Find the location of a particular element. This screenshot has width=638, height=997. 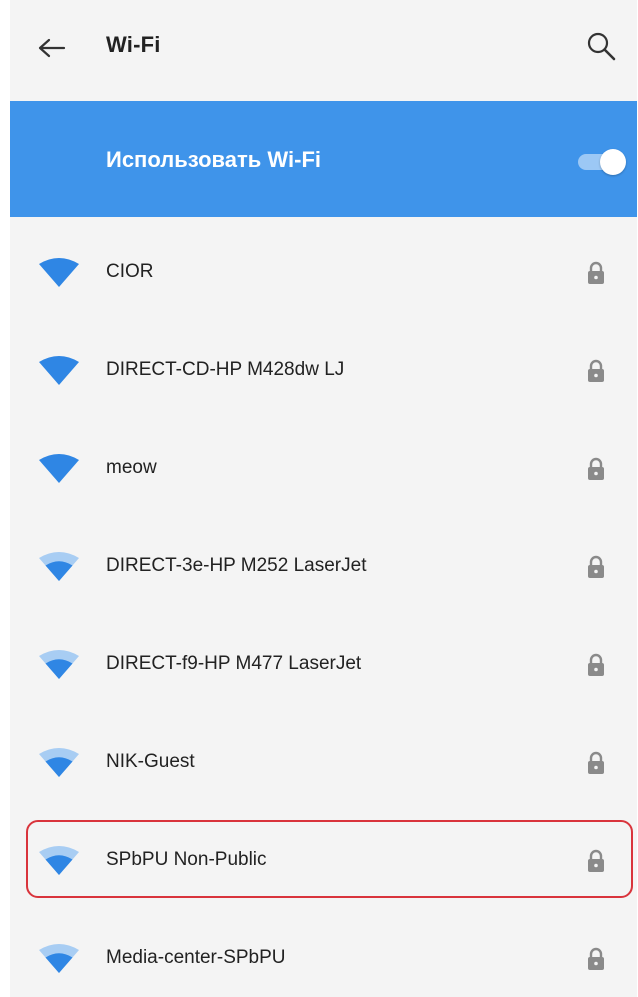

network-row: DIRECT-3e-HP M252 LaserJet is located at coordinates (323, 567).